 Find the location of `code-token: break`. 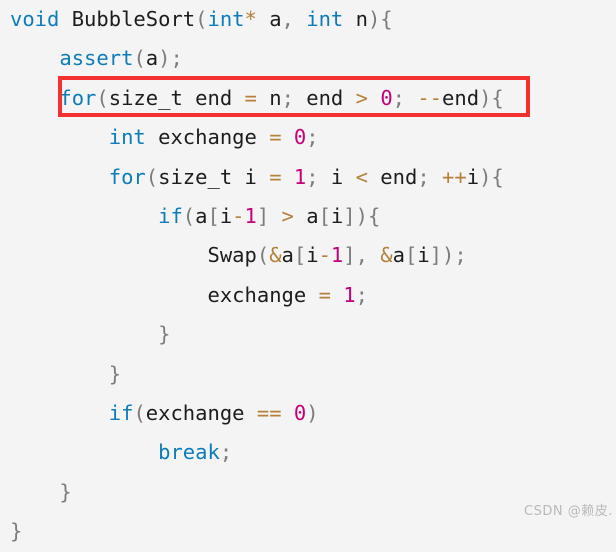

code-token: break is located at coordinates (189, 452).